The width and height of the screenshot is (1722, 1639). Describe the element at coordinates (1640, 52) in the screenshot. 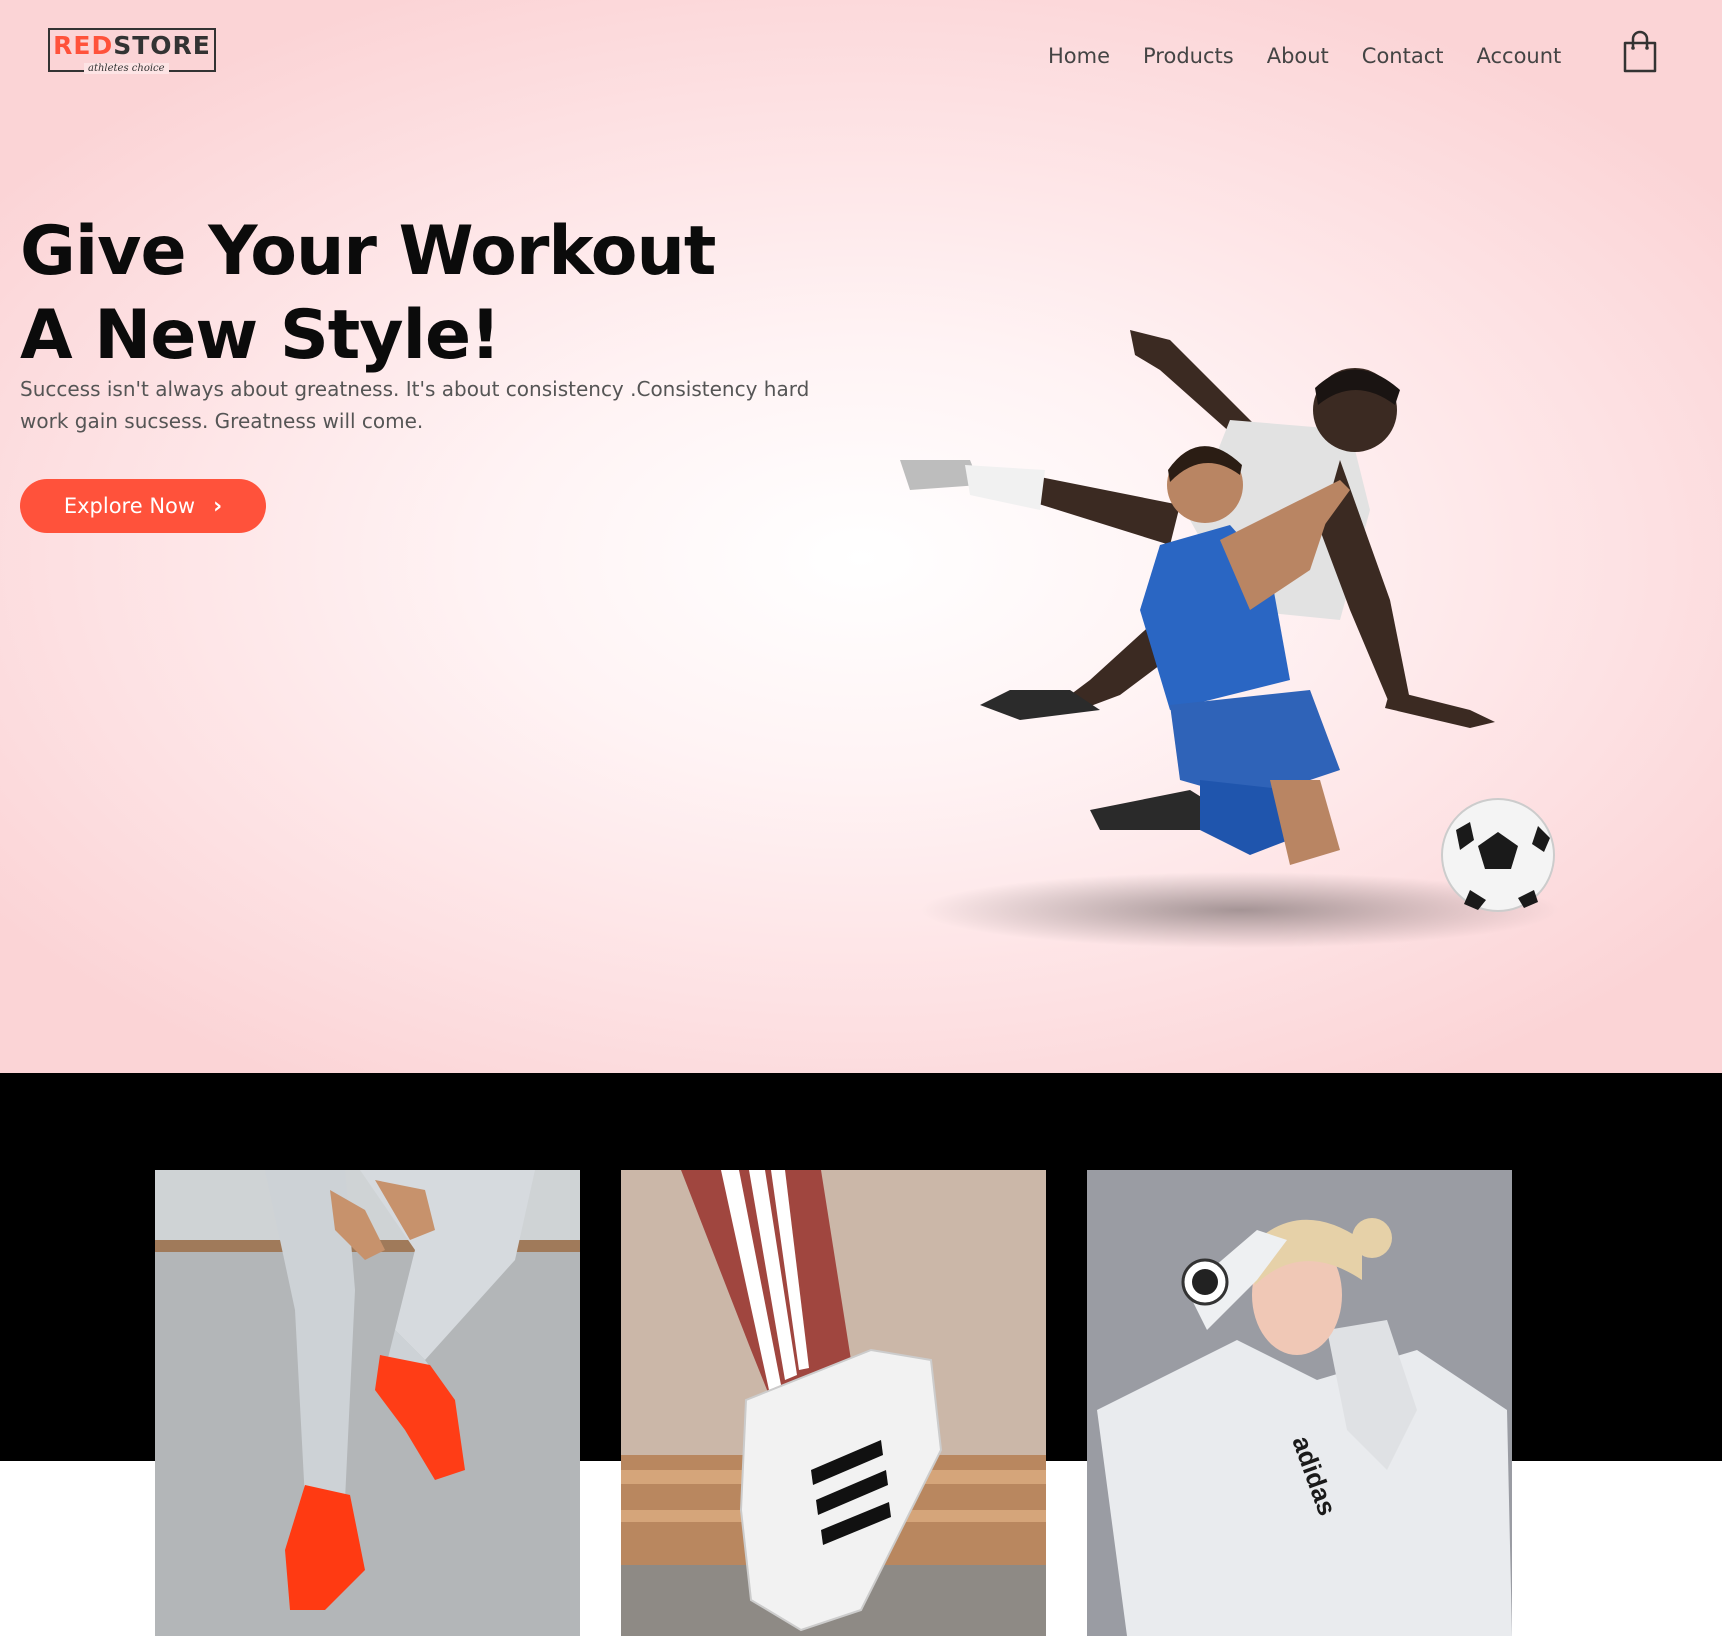

I see `shopping-bag-icon` at that location.